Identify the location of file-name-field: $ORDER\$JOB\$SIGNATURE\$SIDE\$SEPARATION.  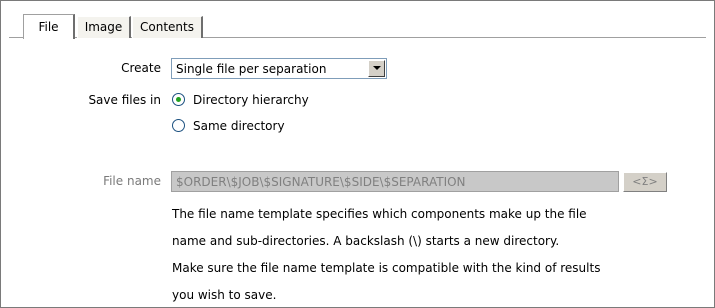
(395, 181).